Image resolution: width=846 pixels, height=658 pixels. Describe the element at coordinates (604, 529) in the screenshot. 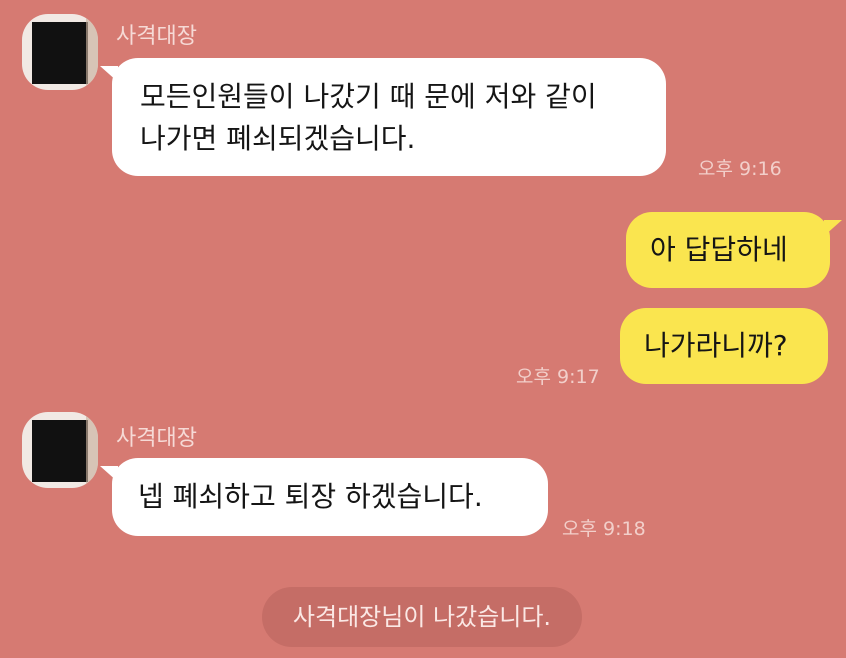

I see `message-timestamp: 오후 9:18` at that location.